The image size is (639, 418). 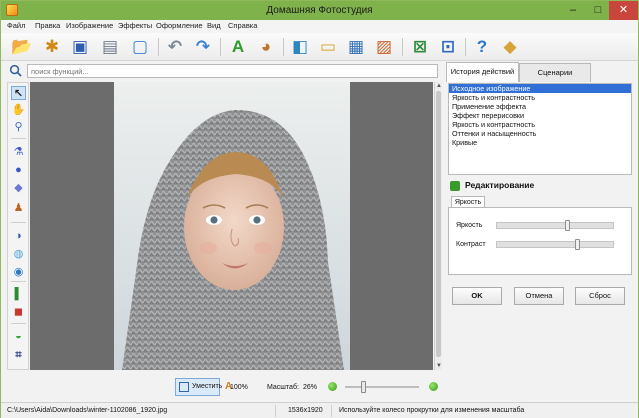 What do you see at coordinates (328, 47) in the screenshot?
I see `frame-icon: ▭` at bounding box center [328, 47].